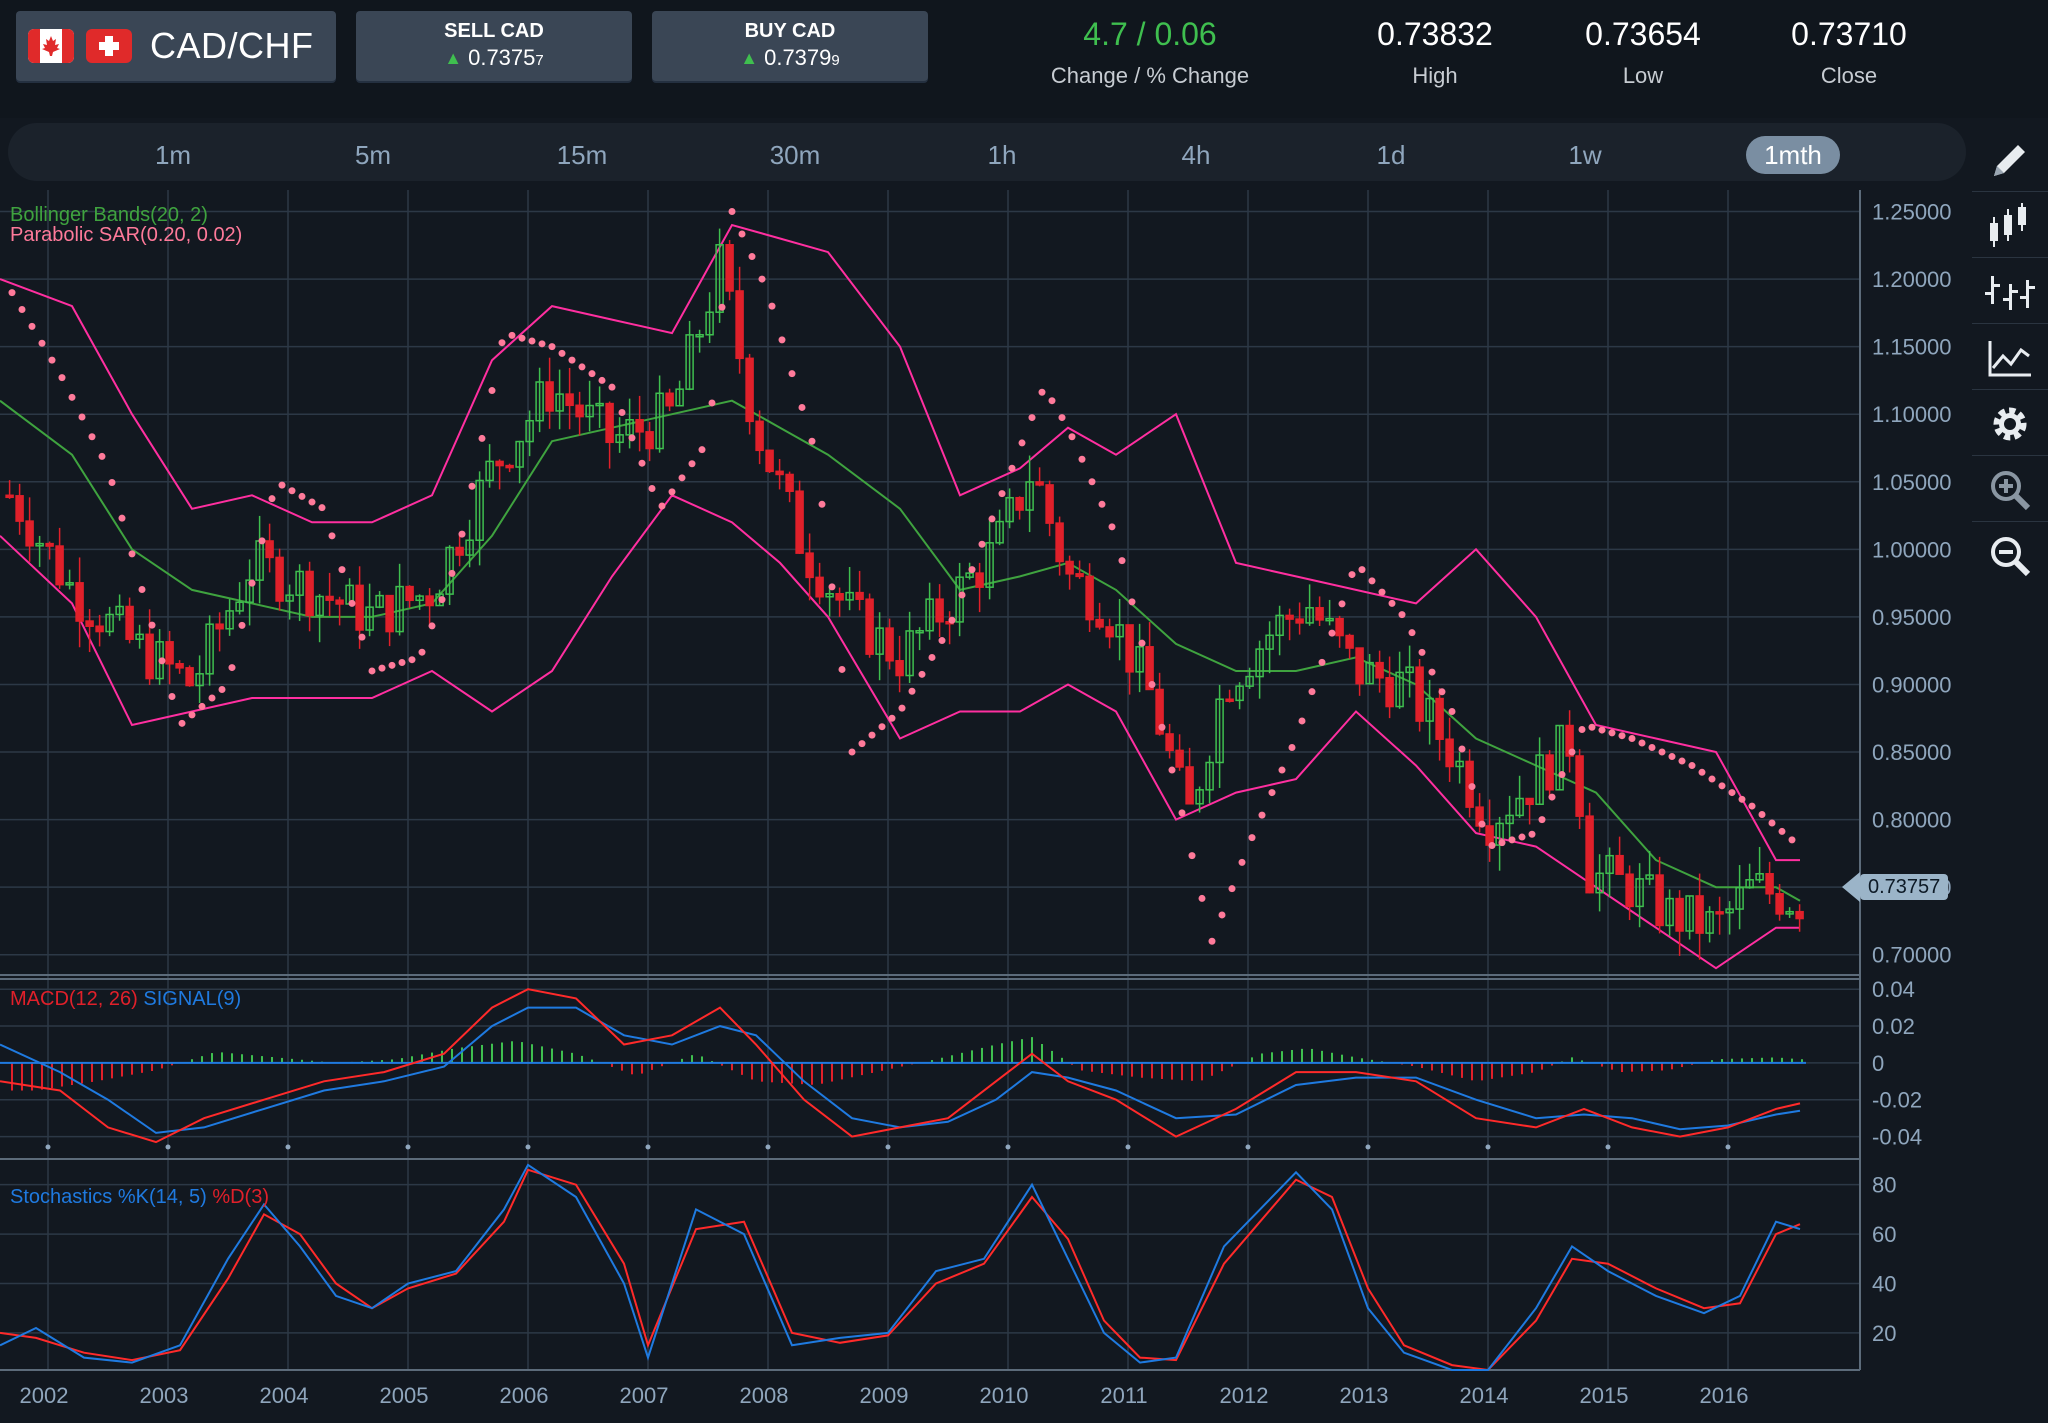 The width and height of the screenshot is (2048, 1423). I want to click on stochastics-tick-label: 60, so click(1884, 1234).